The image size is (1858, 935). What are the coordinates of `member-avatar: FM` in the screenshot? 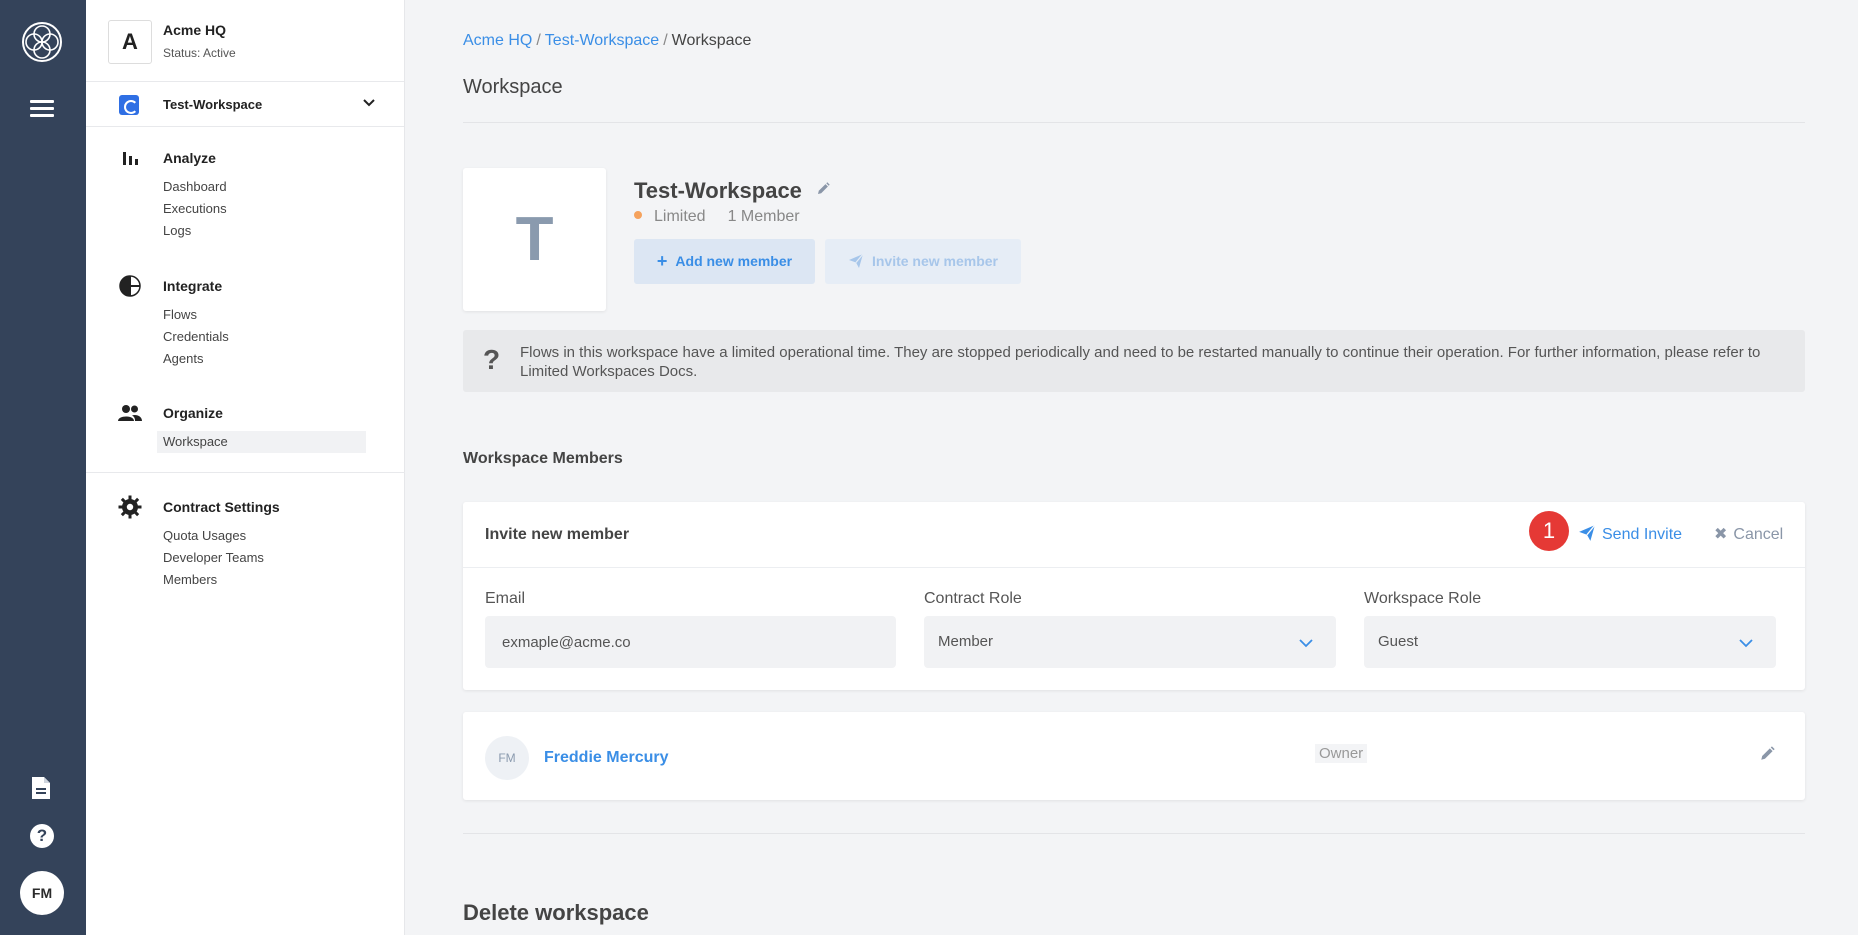 It's located at (507, 758).